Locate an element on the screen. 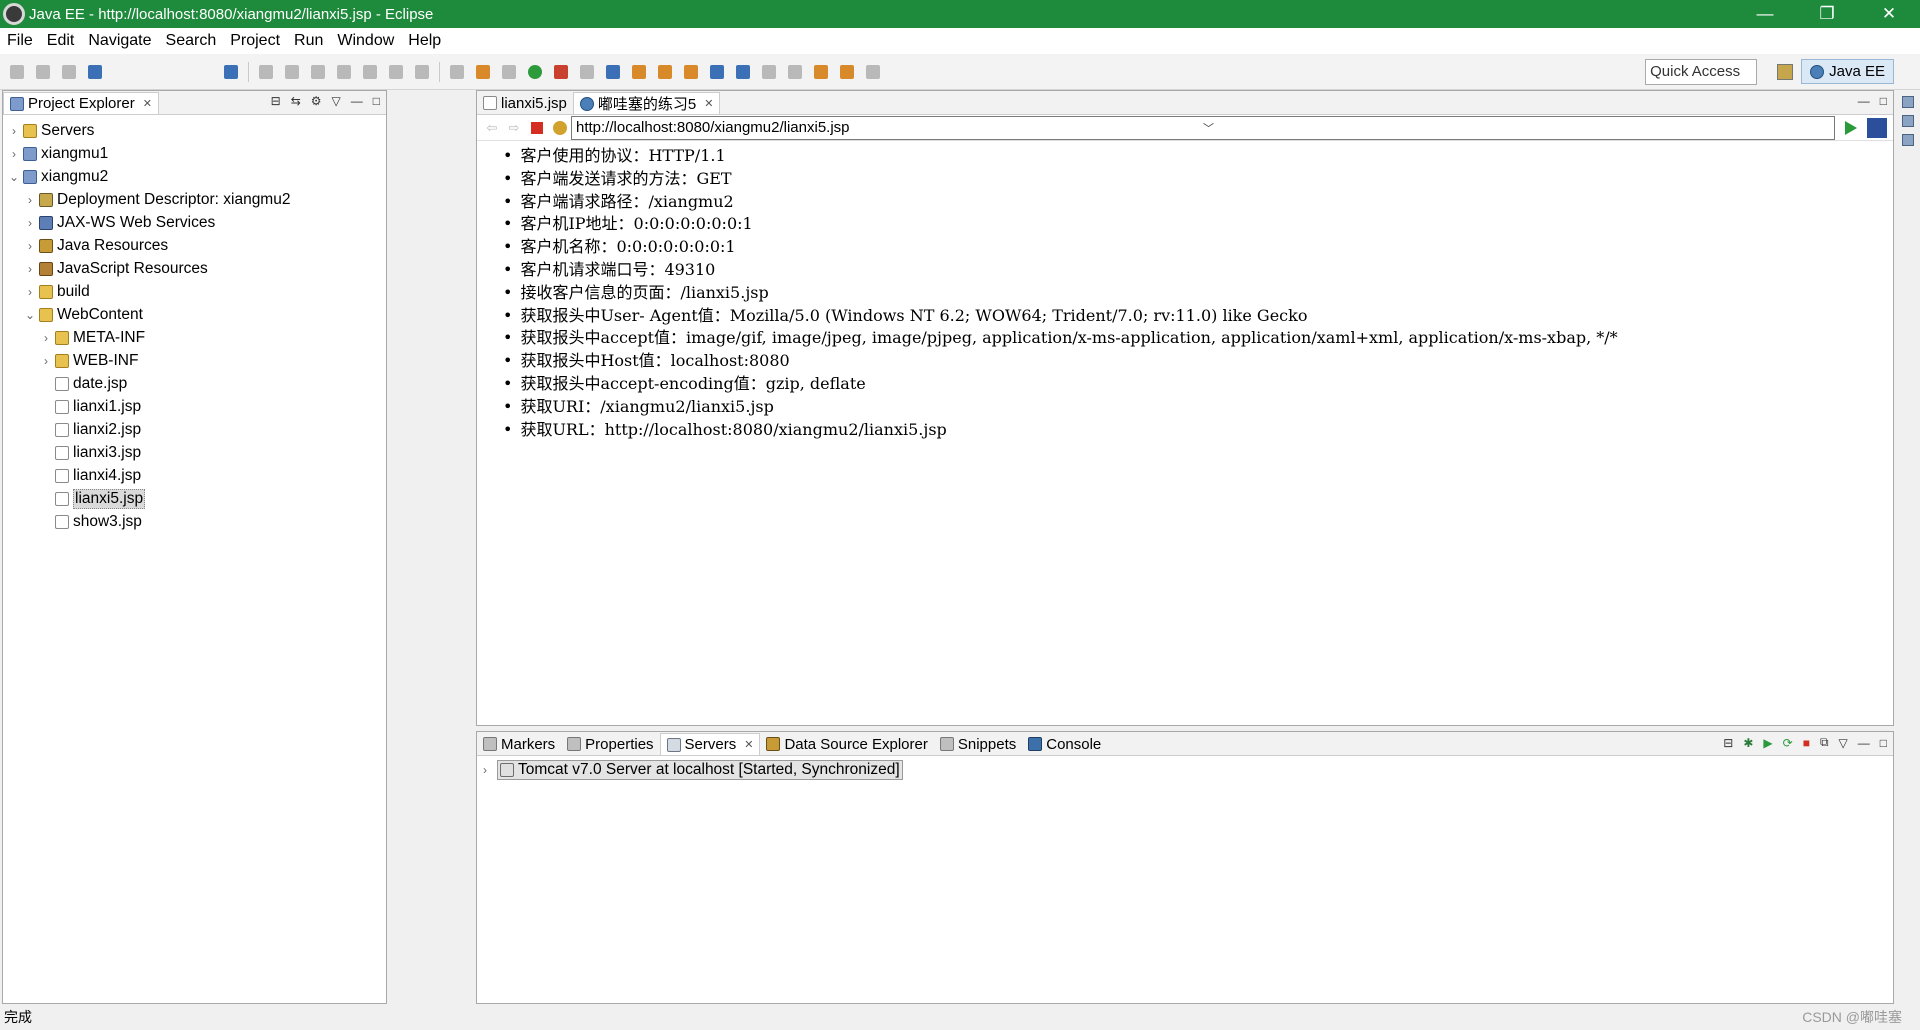 The image size is (1920, 1030). annotation-icon is located at coordinates (769, 71).